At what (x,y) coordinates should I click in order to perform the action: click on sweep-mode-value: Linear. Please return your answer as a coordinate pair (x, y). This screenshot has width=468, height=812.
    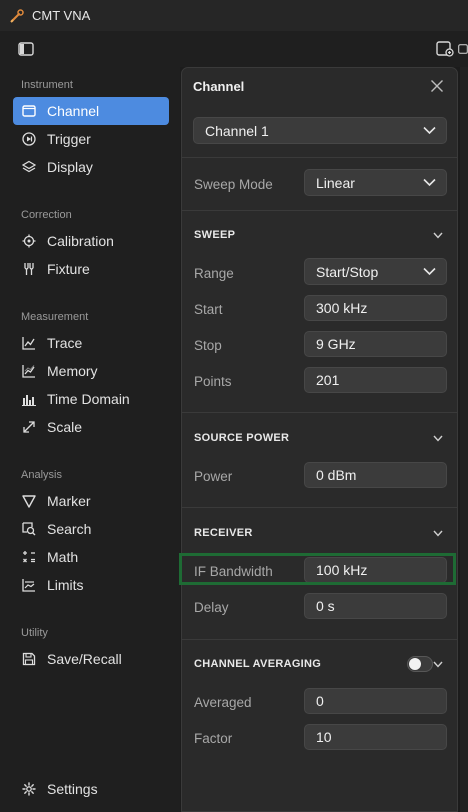
    Looking at the image, I should click on (335, 182).